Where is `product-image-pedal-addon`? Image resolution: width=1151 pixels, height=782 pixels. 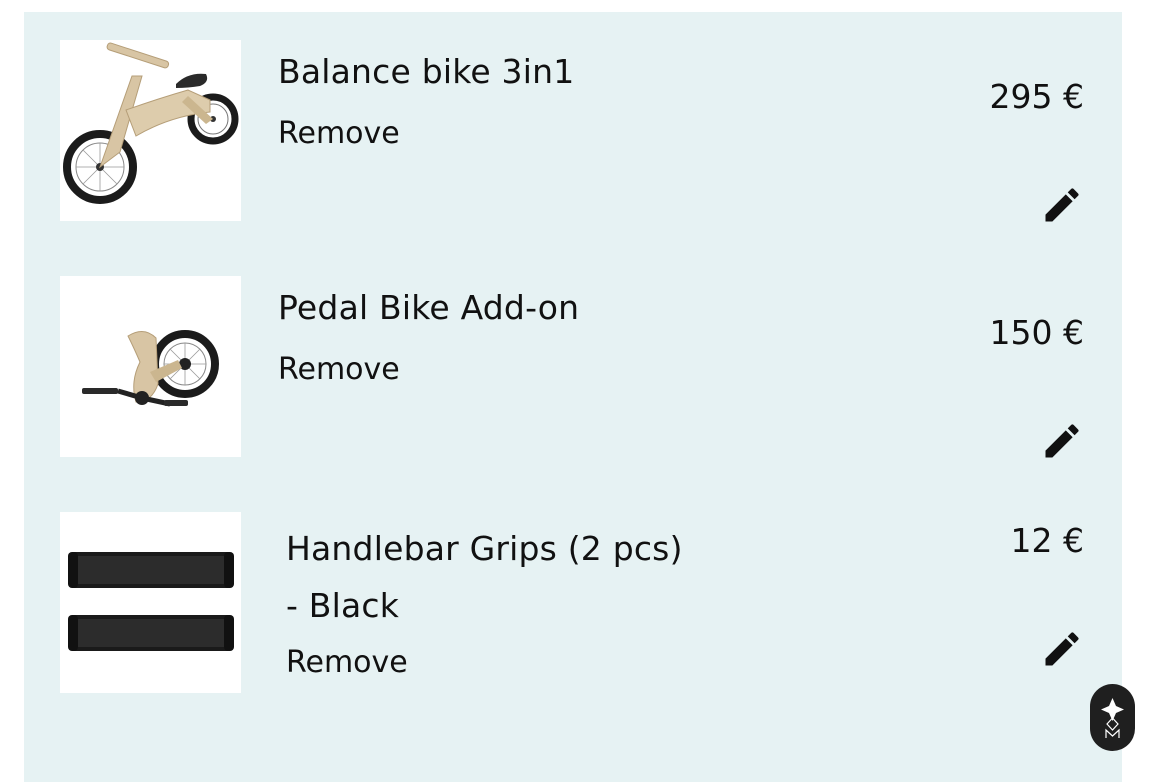
product-image-pedal-addon is located at coordinates (150, 366).